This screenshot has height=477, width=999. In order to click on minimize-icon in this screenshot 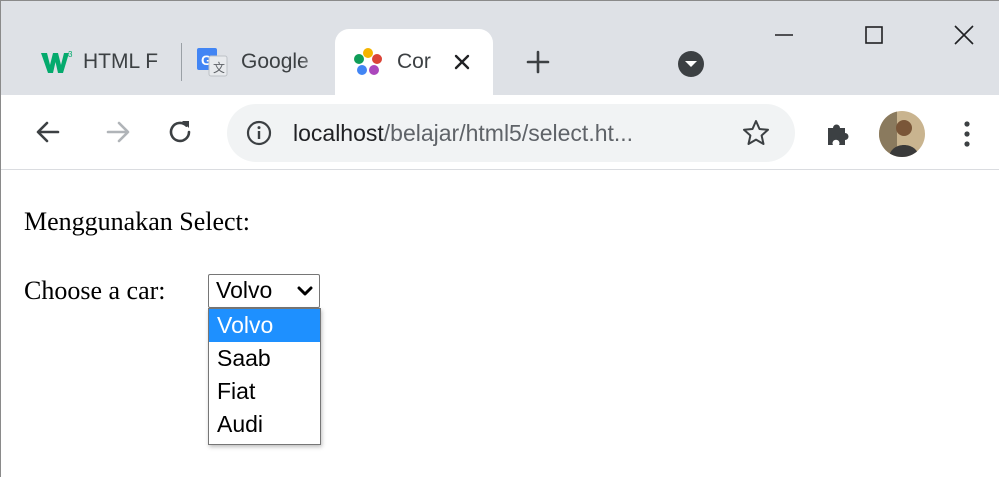, I will do `click(784, 35)`.